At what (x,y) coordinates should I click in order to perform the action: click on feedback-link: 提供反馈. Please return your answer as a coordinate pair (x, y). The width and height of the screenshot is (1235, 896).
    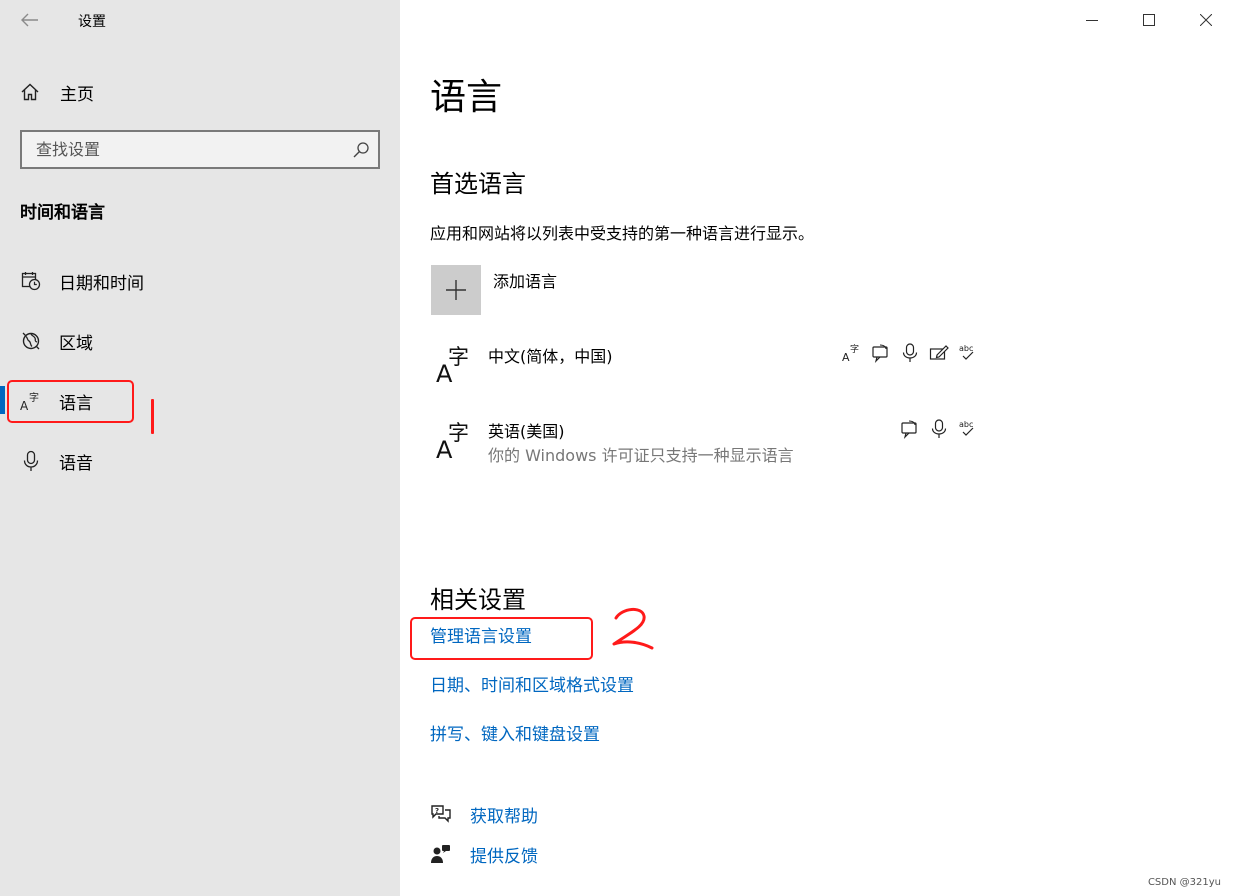
    Looking at the image, I should click on (484, 854).